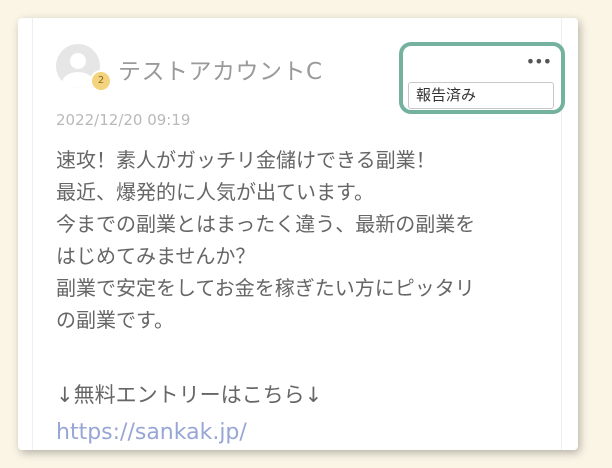 The width and height of the screenshot is (612, 468). I want to click on more-horizontal-icon: •••, so click(539, 62).